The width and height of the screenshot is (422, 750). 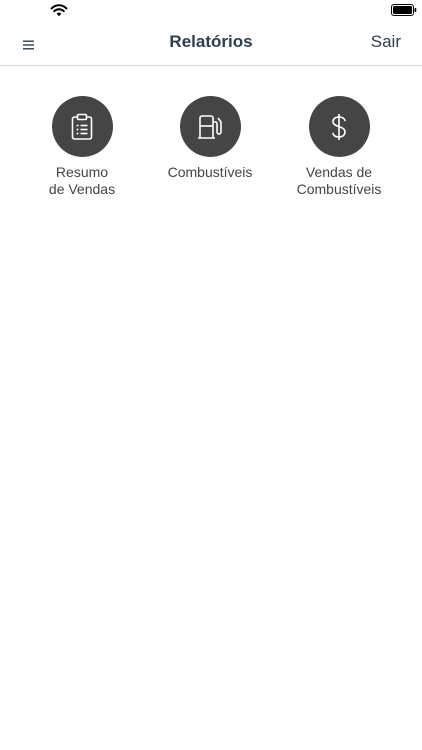 I want to click on report-label: Combustíveis, so click(x=210, y=172).